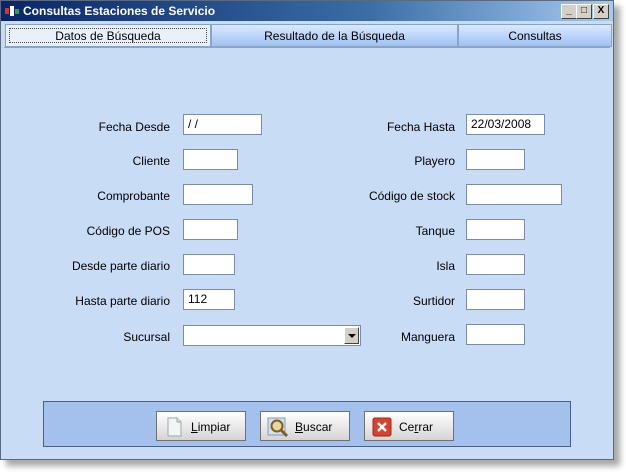 Image resolution: width=626 pixels, height=472 pixels. I want to click on comprobante-input, so click(218, 194).